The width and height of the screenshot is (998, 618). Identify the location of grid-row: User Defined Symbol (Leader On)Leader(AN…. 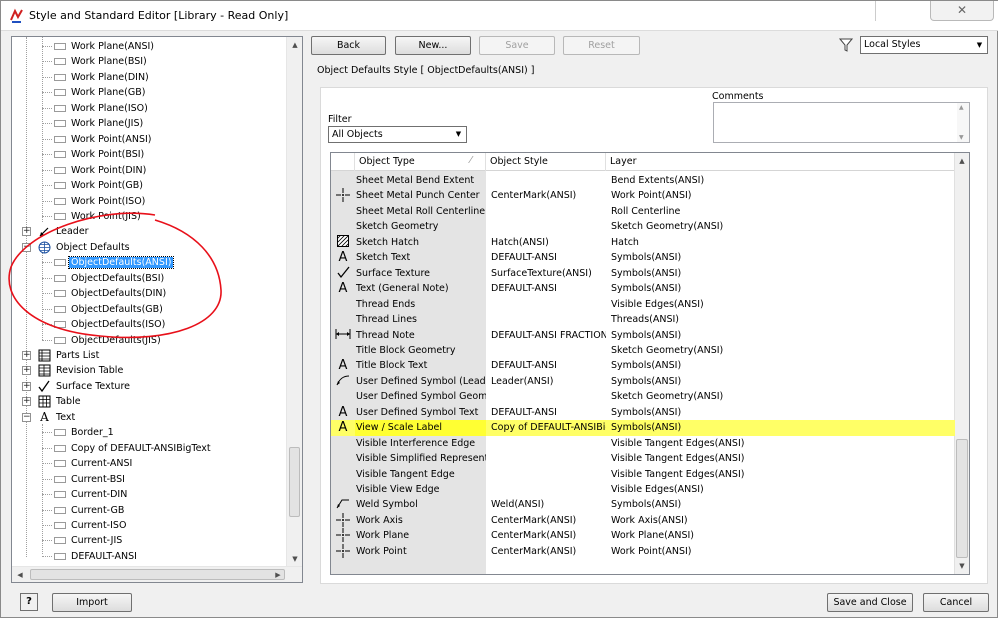
(643, 382).